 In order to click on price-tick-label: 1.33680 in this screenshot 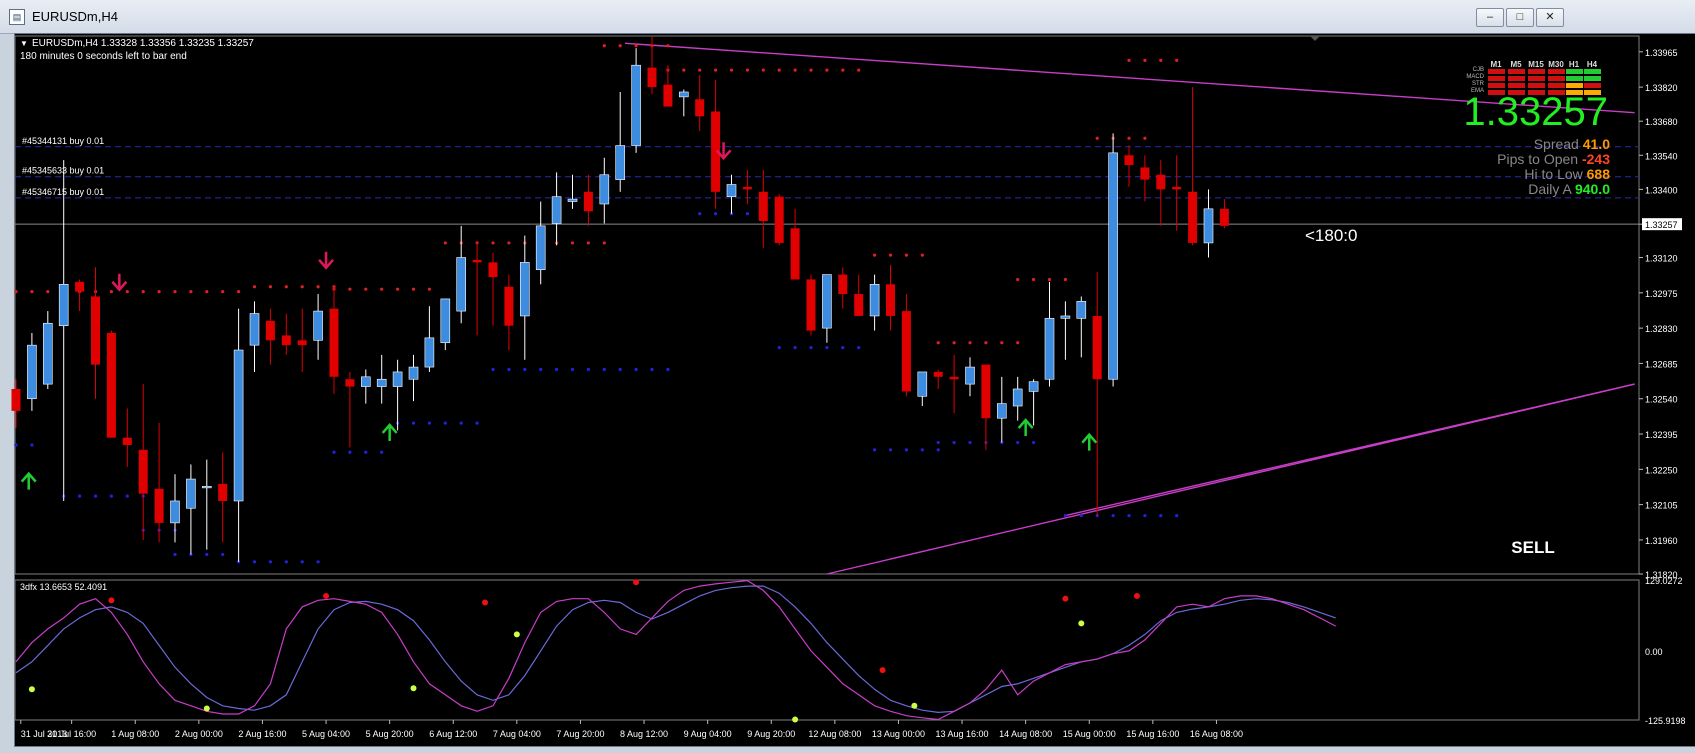, I will do `click(1661, 122)`.